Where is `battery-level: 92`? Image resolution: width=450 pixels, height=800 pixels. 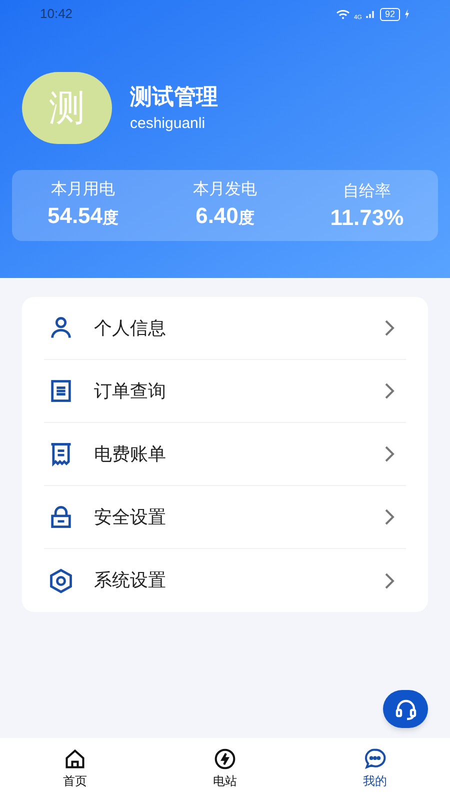
battery-level: 92 is located at coordinates (390, 14).